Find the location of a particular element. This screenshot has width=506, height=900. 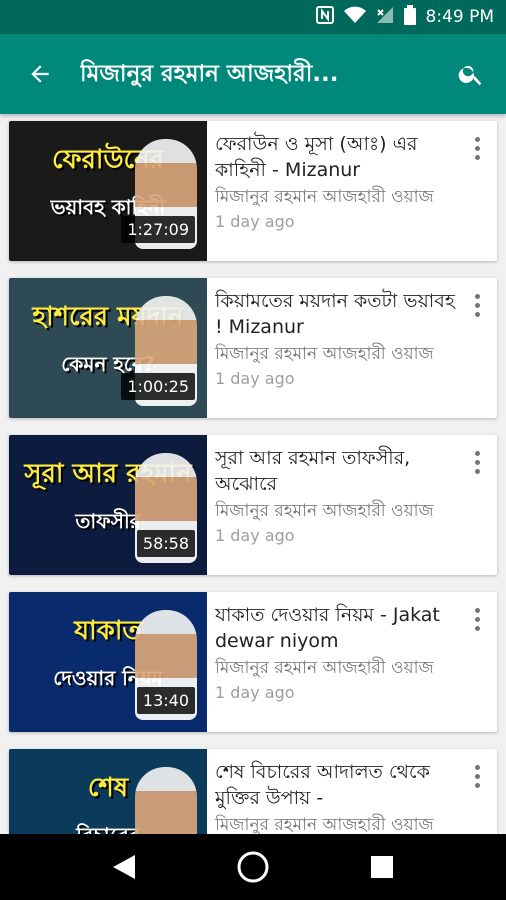

video-title: শেষ বিচারের আদালত থেকে মুক্তির উপায় - is located at coordinates (322, 785).